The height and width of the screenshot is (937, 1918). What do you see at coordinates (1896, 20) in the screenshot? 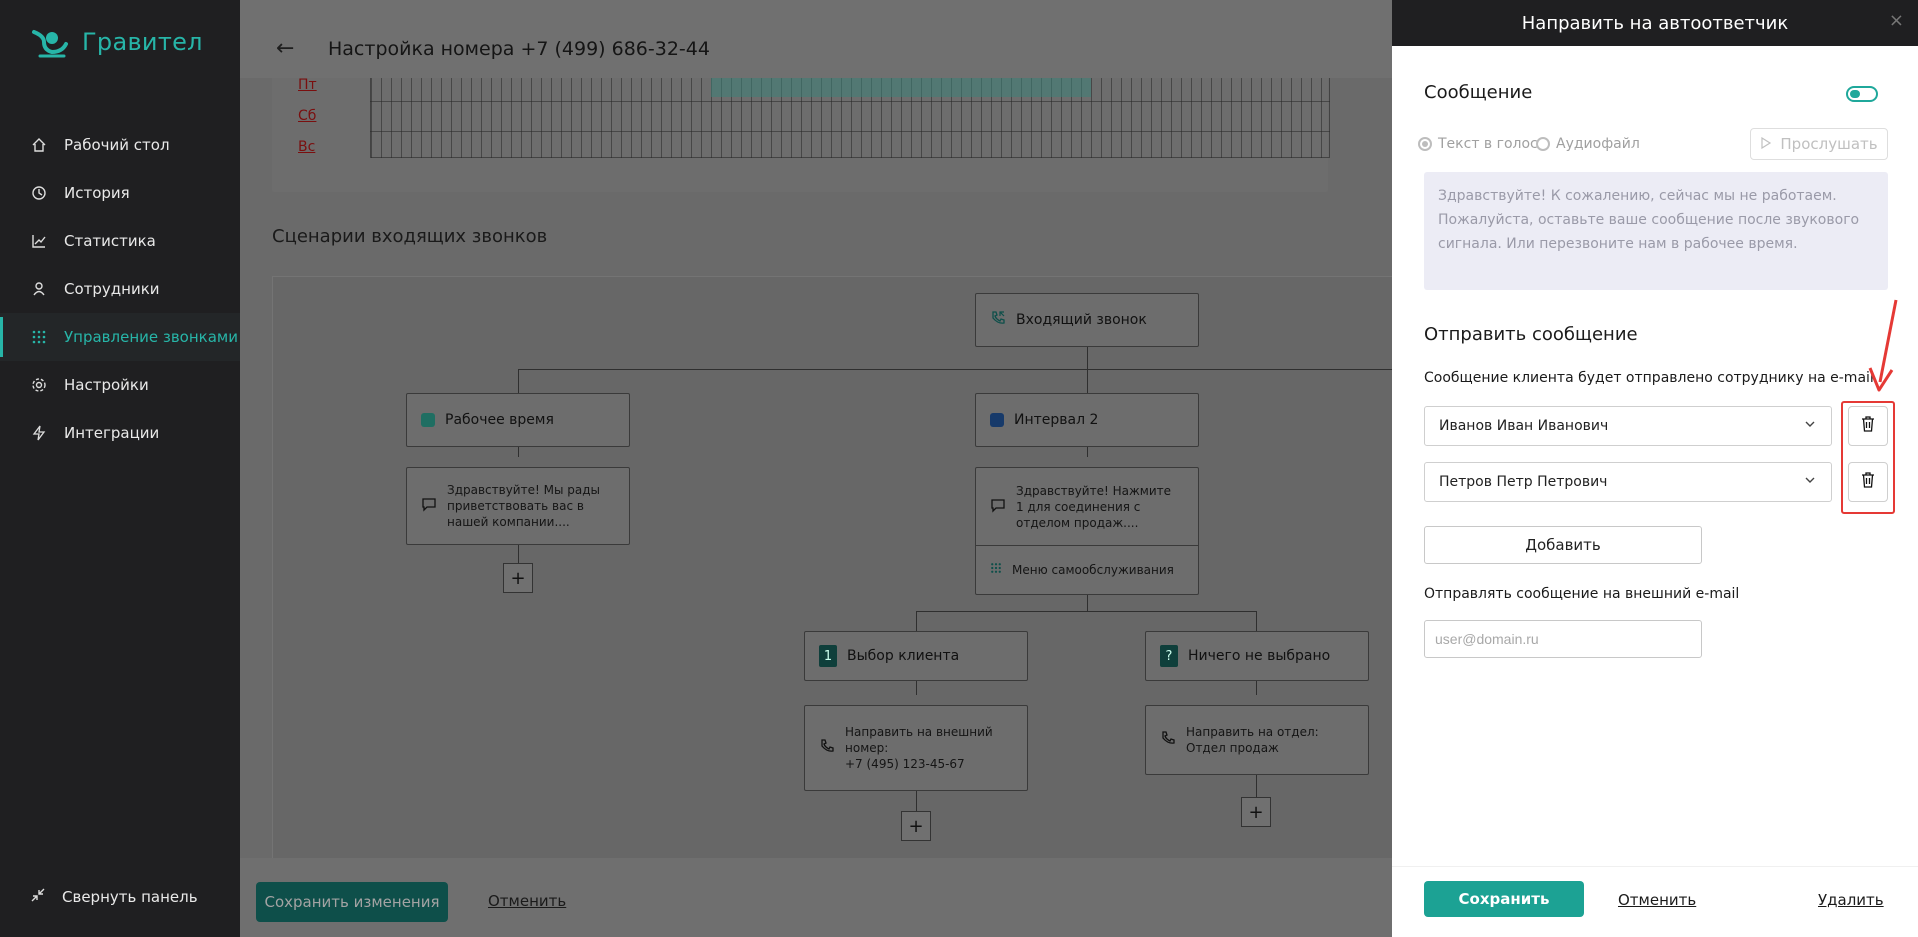
I see `close-icon: ×` at bounding box center [1896, 20].